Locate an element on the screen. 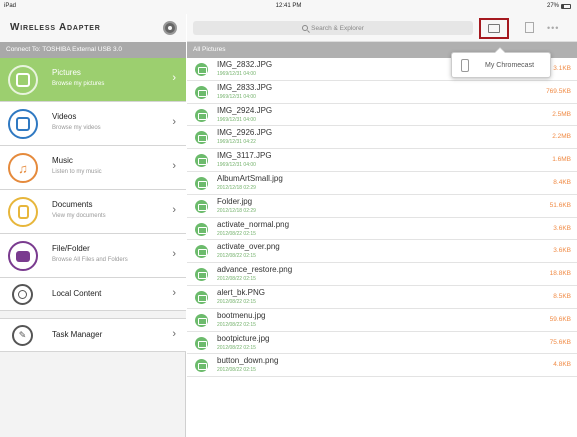 The image size is (577, 437). more-icon: ••• is located at coordinates (553, 28).